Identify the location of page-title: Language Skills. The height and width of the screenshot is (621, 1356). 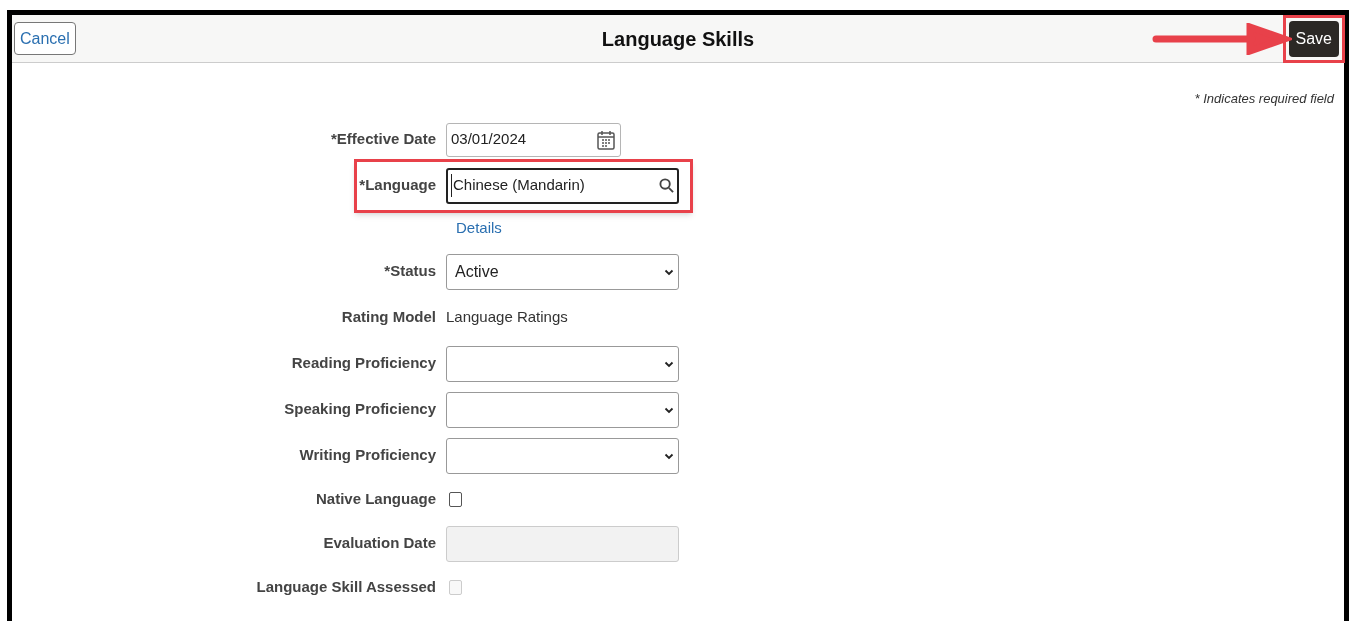
(678, 39).